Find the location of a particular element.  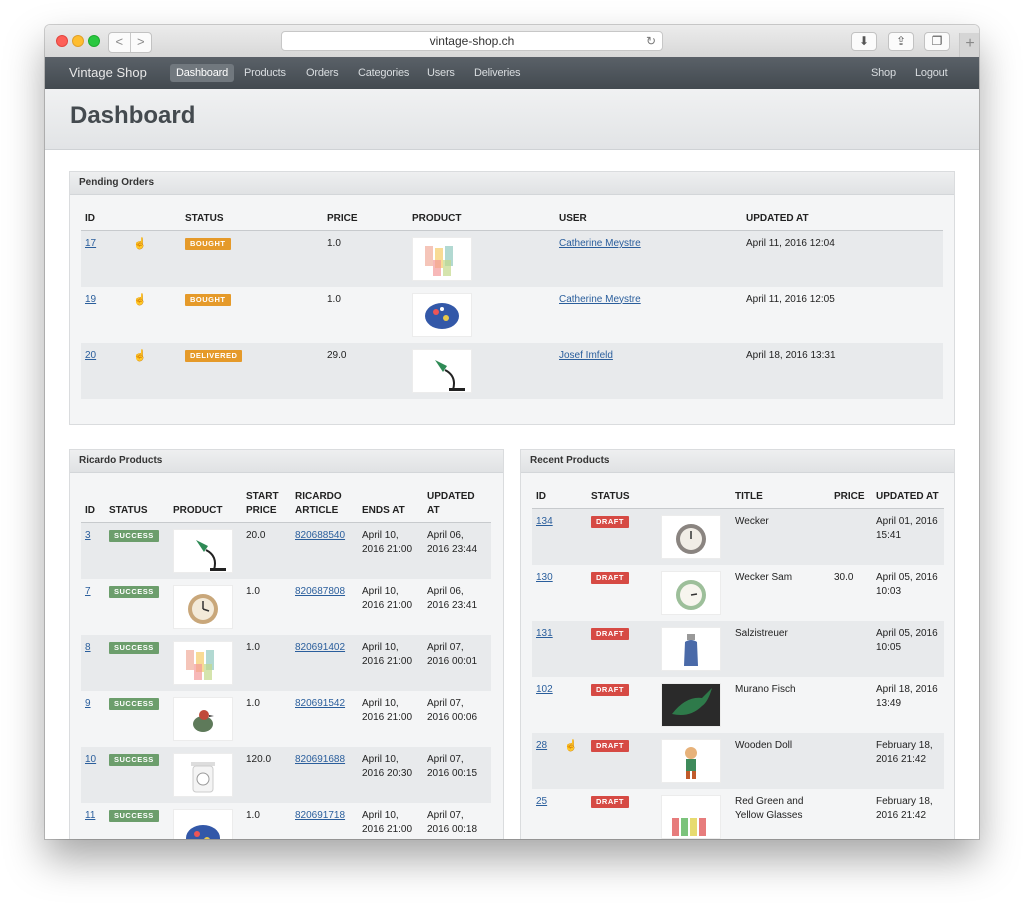

product-id-link: 10 is located at coordinates (90, 759).